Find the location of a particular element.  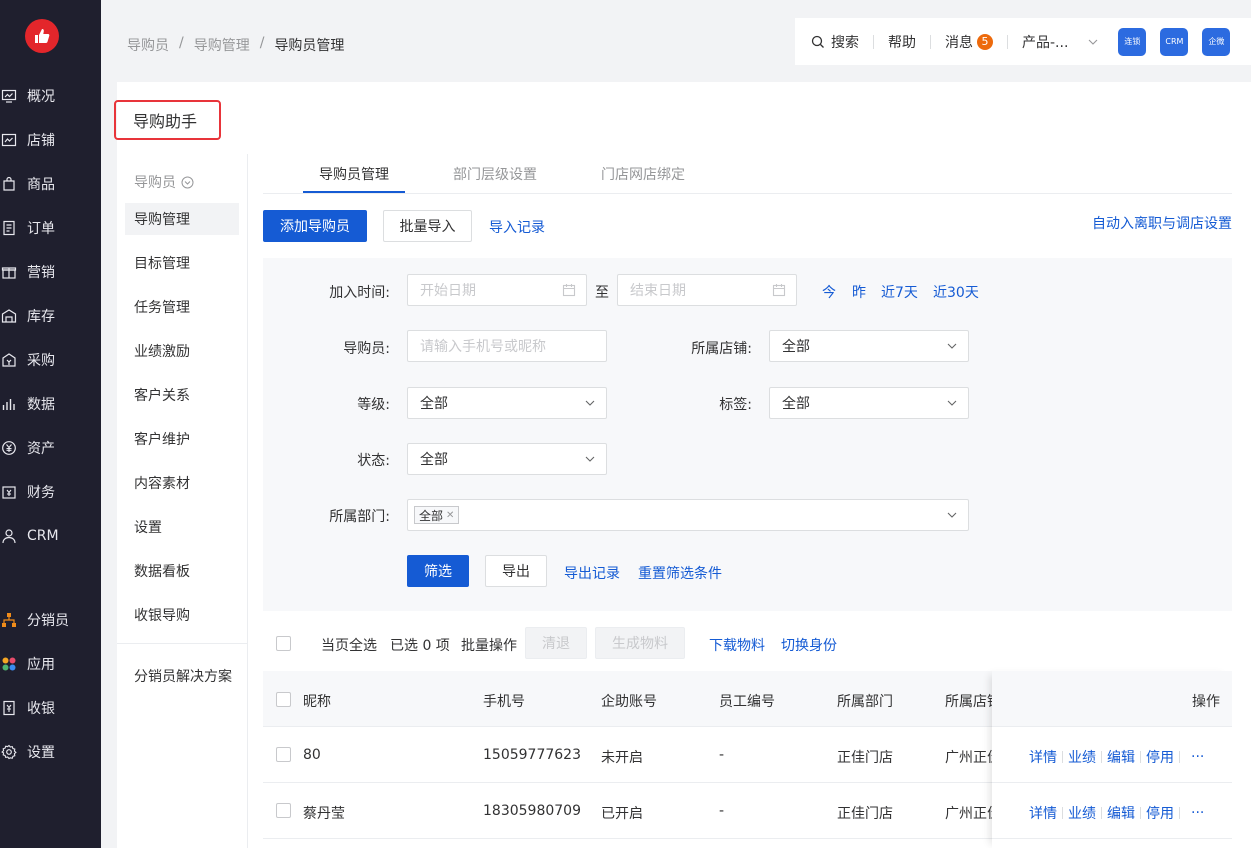

nav-item-assets: 资产 is located at coordinates (50, 448).